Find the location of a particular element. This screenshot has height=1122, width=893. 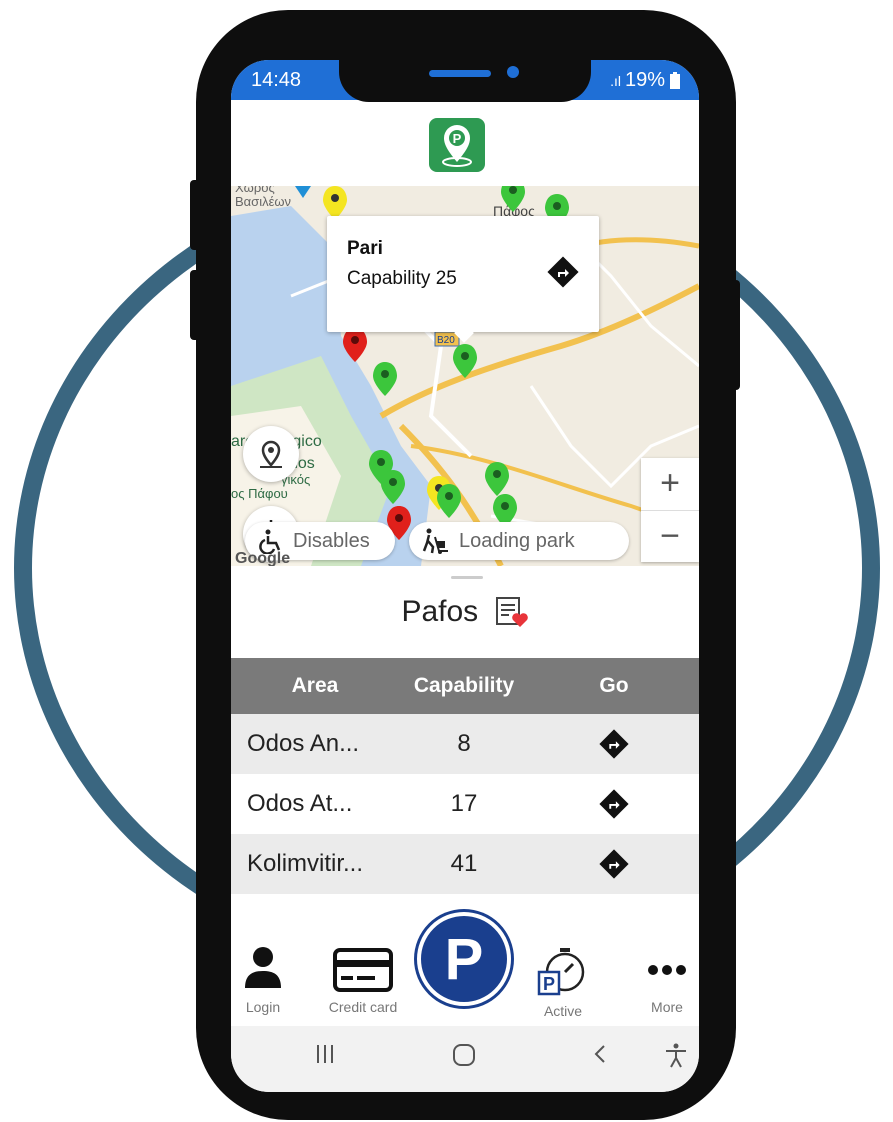

nav-more: More is located at coordinates (667, 979).